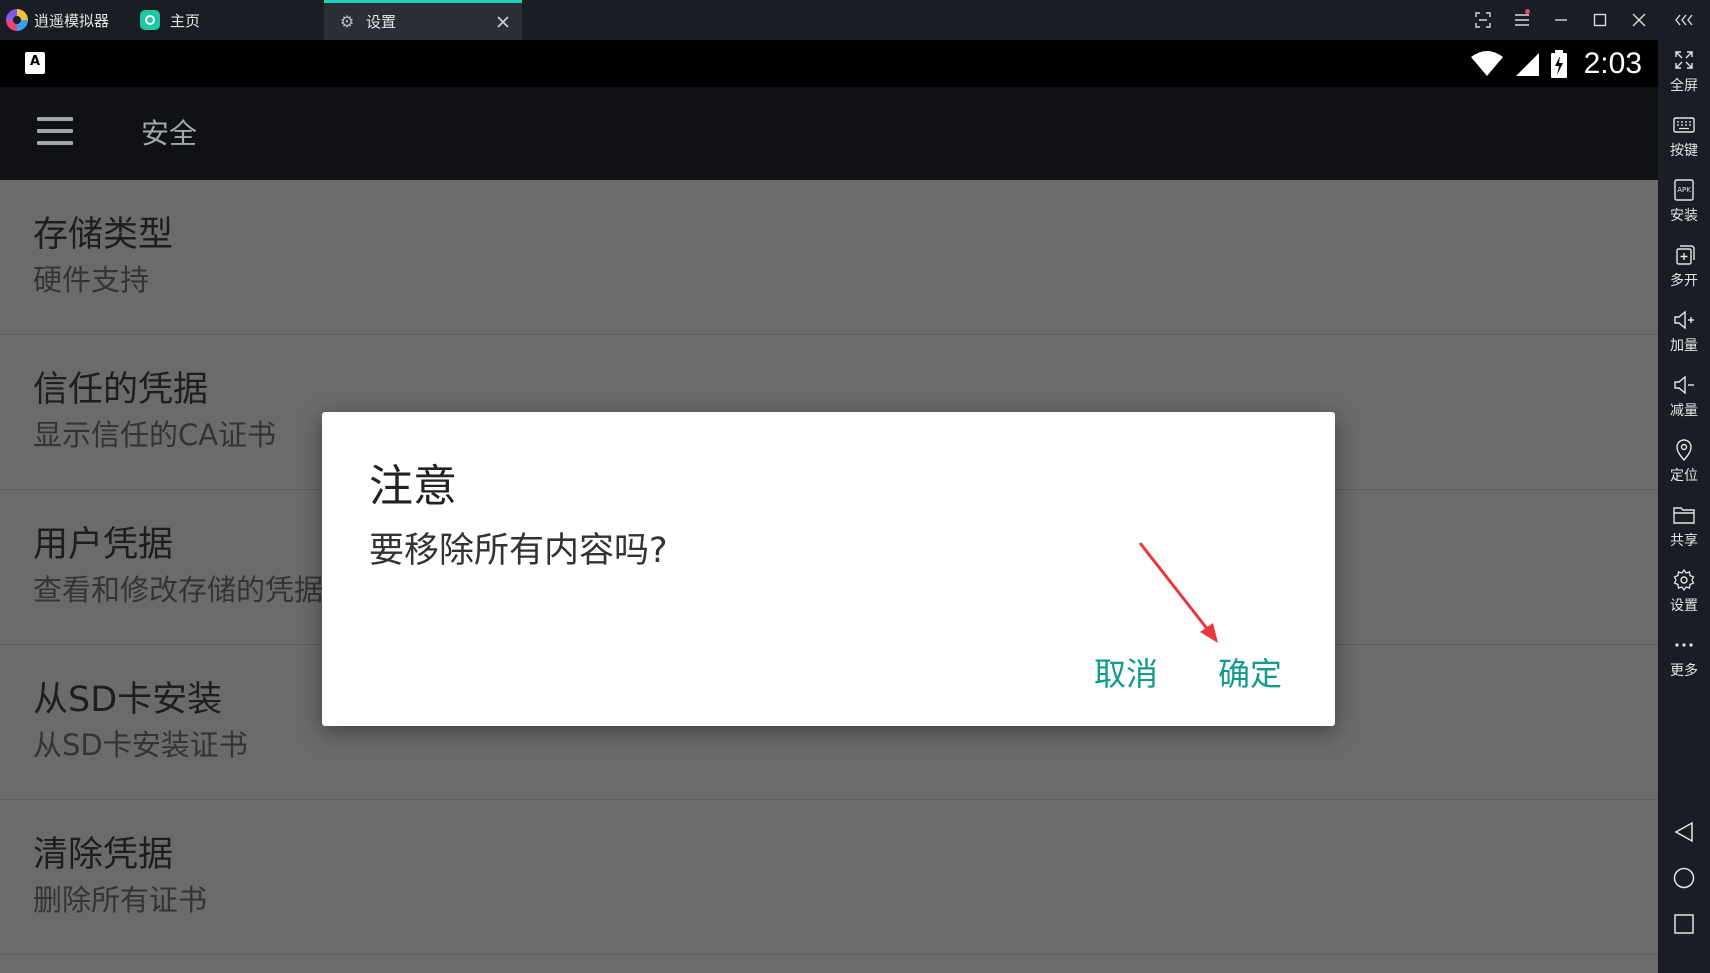 Image resolution: width=1710 pixels, height=973 pixels. What do you see at coordinates (1178, 592) in the screenshot?
I see `annotation-arrow-icon` at bounding box center [1178, 592].